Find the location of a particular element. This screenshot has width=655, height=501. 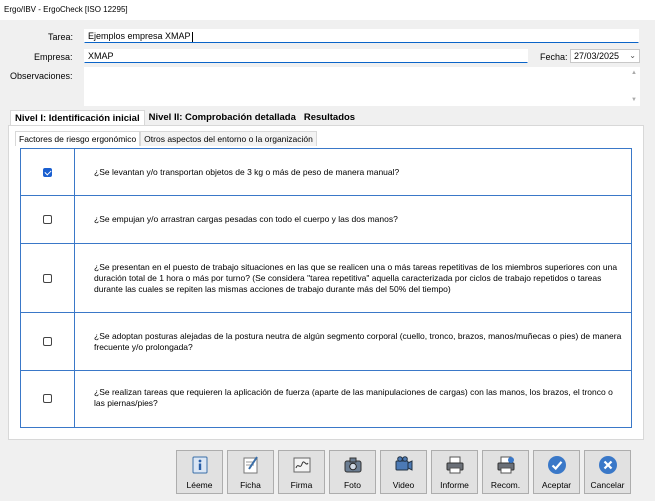

video-icon is located at coordinates (404, 463).